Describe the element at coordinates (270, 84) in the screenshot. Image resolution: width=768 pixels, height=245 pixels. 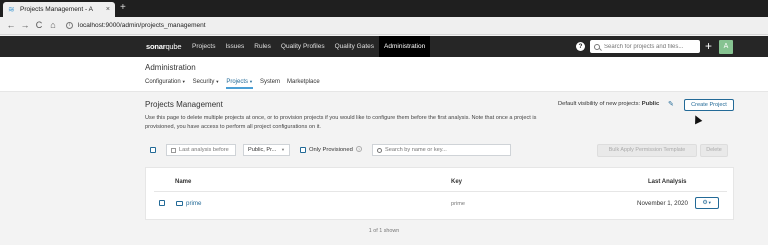
I see `subnav-system: System` at that location.